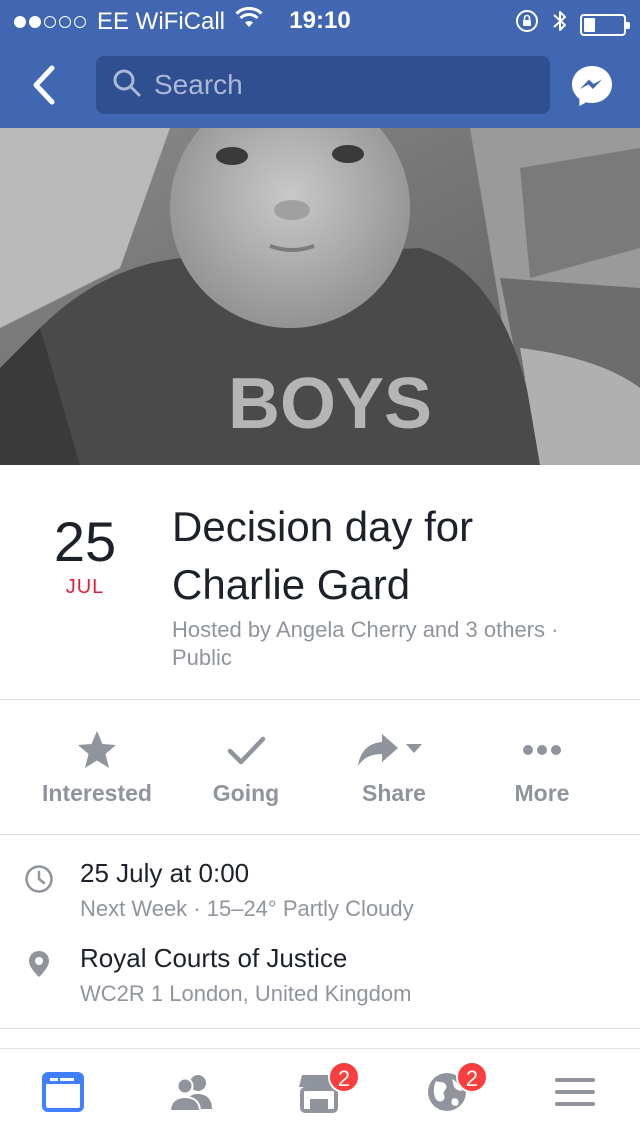 This screenshot has width=640, height=1136. I want to click on tab-menu, so click(577, 1094).